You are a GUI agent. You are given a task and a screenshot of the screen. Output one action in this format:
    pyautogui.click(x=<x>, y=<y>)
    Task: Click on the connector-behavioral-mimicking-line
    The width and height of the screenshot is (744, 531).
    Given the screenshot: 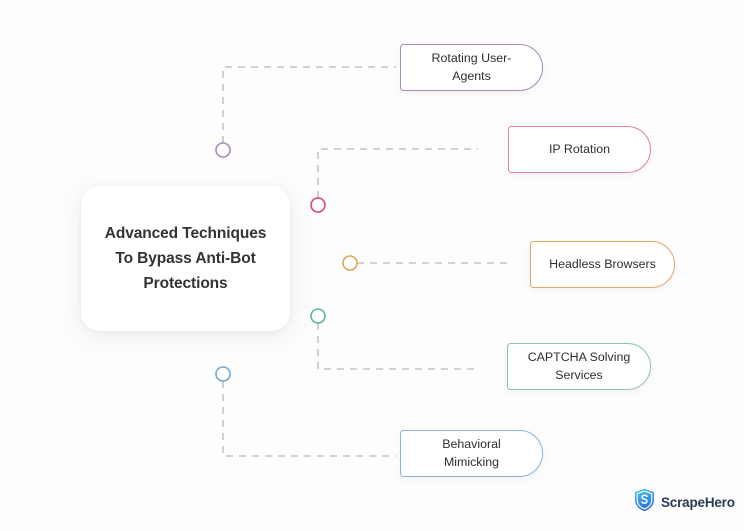 What is the action you would take?
    pyautogui.click(x=309, y=419)
    